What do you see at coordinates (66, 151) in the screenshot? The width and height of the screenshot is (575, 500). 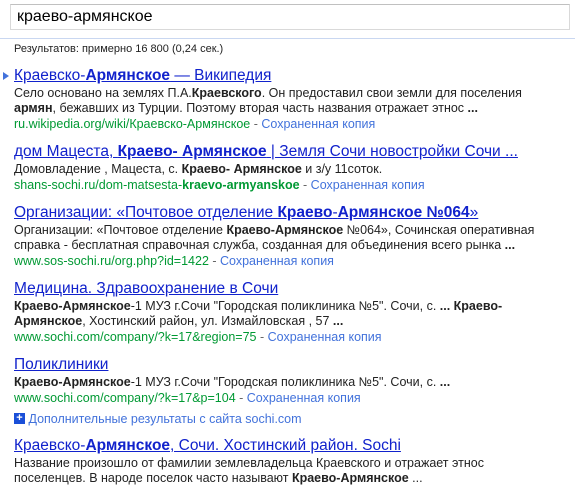 I see `result-title-part: дом Мацеста,` at bounding box center [66, 151].